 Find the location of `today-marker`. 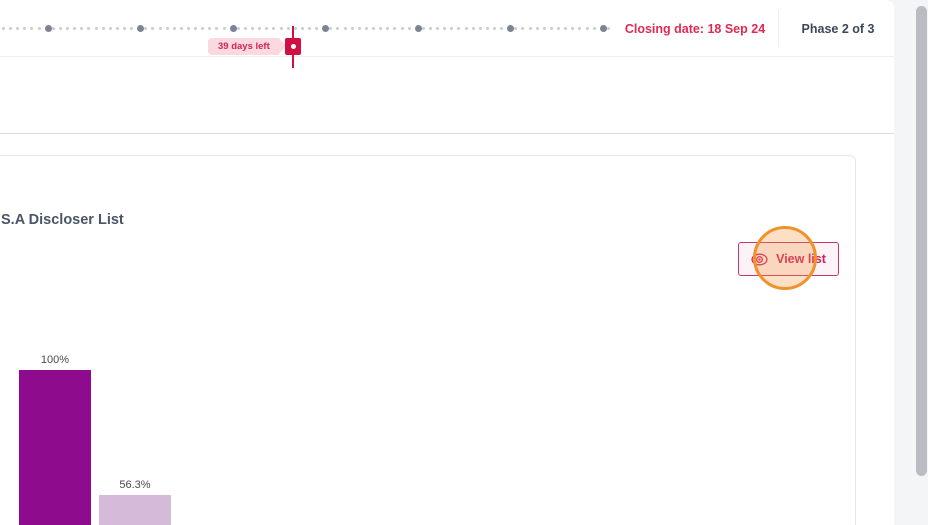

today-marker is located at coordinates (293, 47).